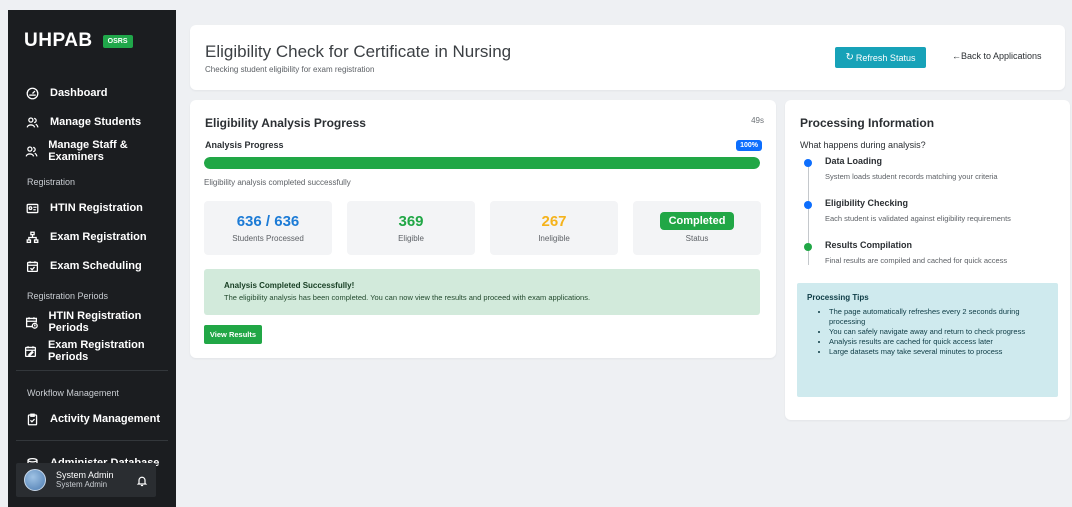  Describe the element at coordinates (32, 266) in the screenshot. I see `calendar-check-icon` at that location.